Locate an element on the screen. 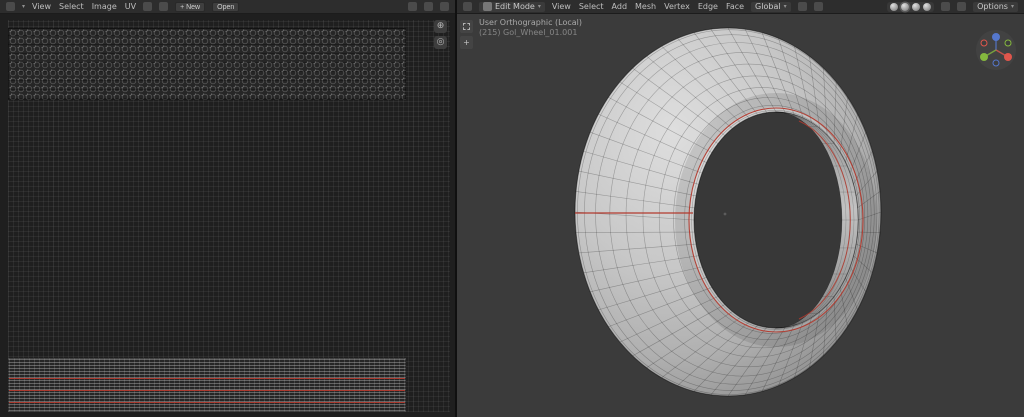  uv-editor-menus: View Select Image UV is located at coordinates (84, 6).